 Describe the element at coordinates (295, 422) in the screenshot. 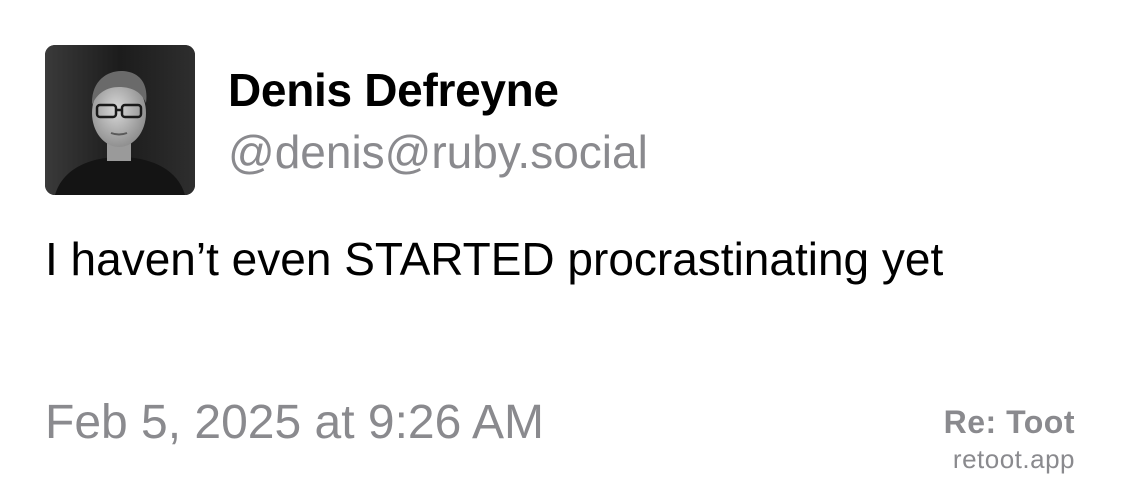

I see `post-timestamp: Feb 5, 2025 at 9:26 AM` at that location.